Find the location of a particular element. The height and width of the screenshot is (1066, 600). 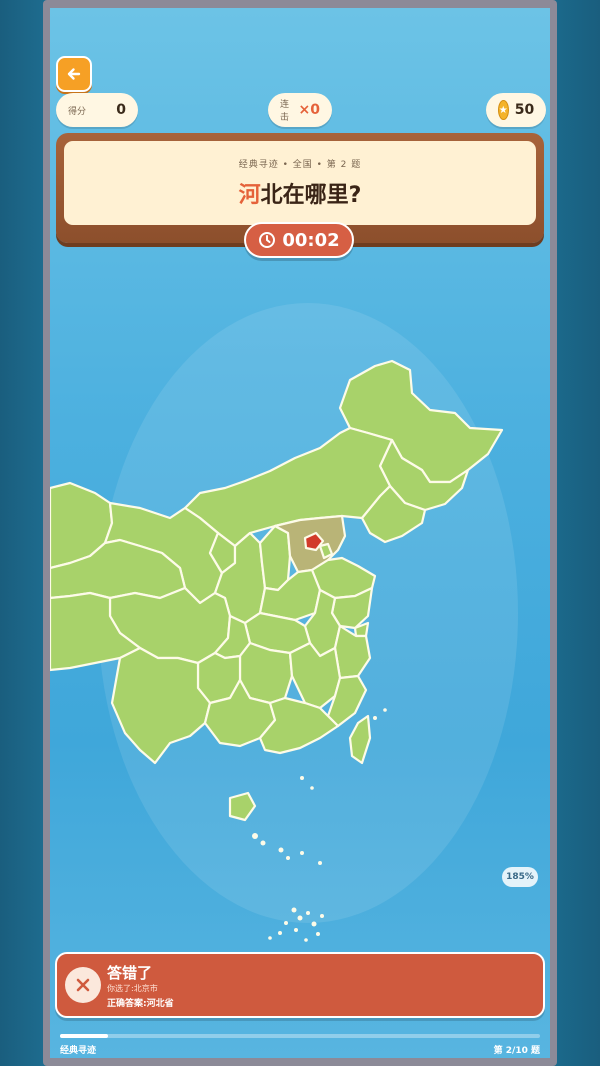

wrong-badge is located at coordinates (83, 985).